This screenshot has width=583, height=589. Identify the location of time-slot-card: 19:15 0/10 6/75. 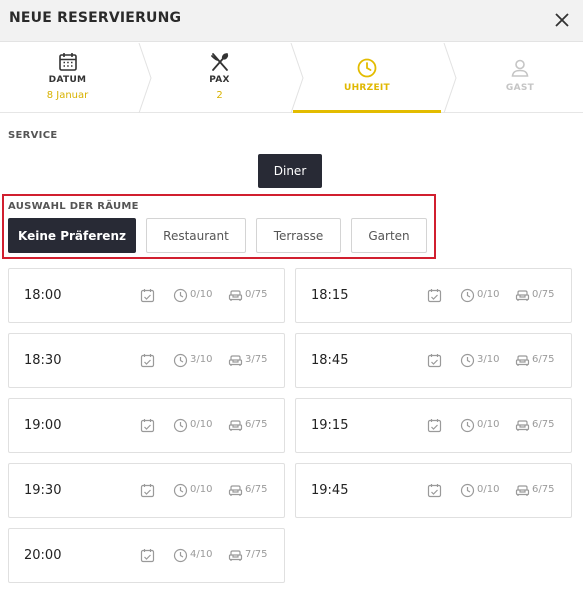
(433, 425).